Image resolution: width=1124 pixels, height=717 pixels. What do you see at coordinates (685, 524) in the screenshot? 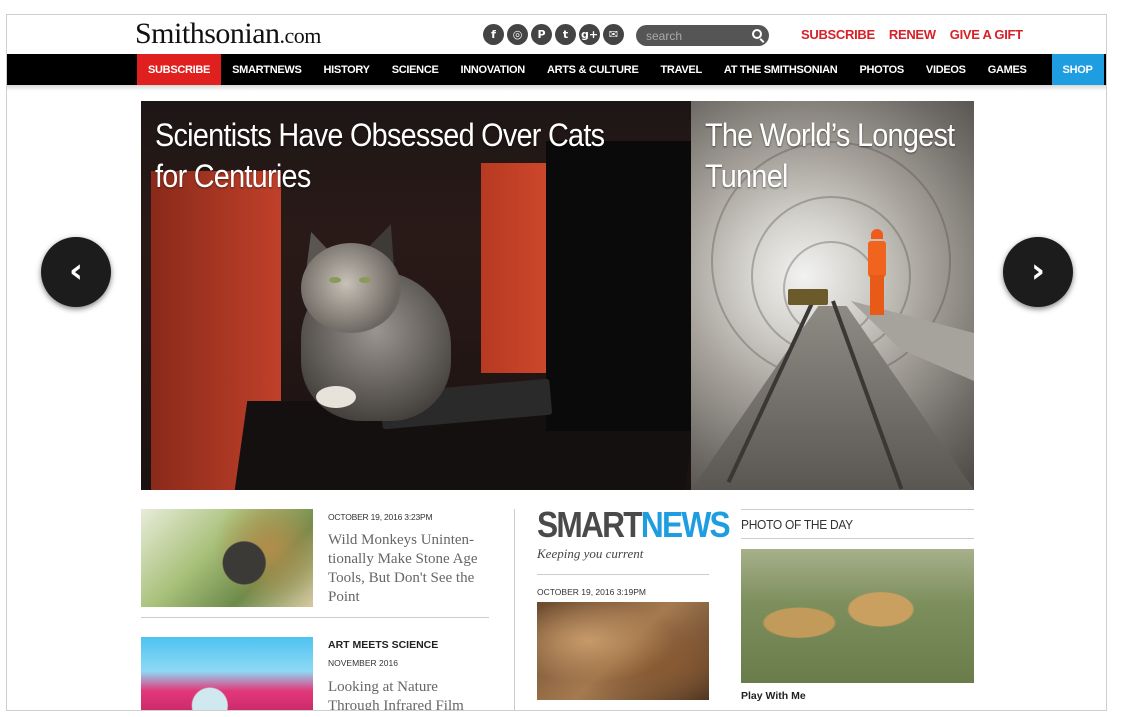
I see `smartnews-word-news: NEWS` at bounding box center [685, 524].